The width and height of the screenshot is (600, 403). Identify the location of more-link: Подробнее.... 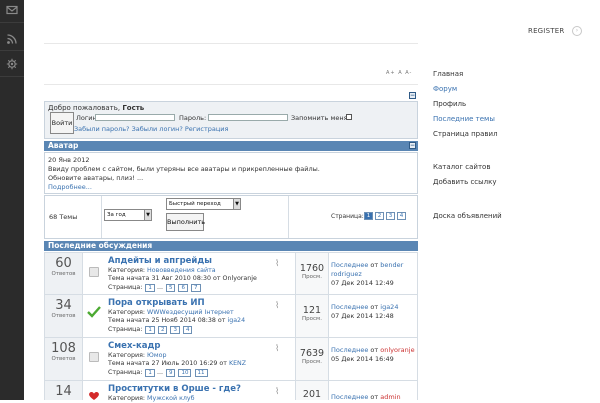
(70, 187).